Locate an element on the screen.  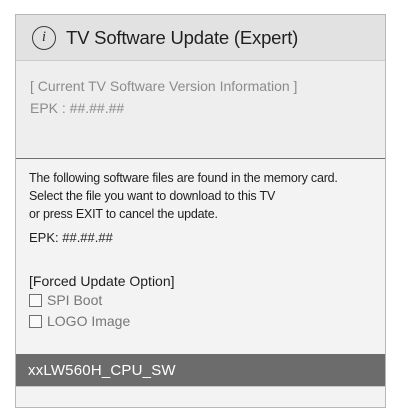
found-epk: EPK: ##.##.## is located at coordinates (71, 237).